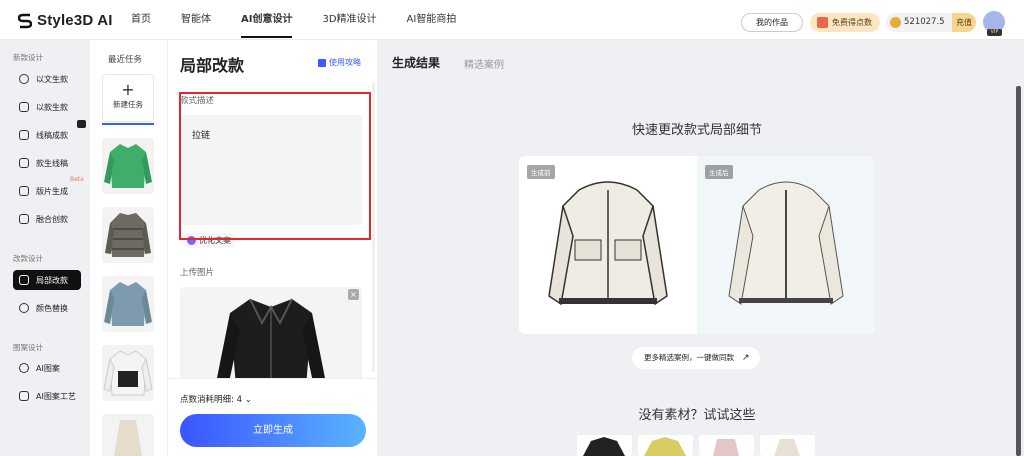 The height and width of the screenshot is (456, 1024). What do you see at coordinates (852, 22) in the screenshot?
I see `free-credits-label: 免费得点数` at bounding box center [852, 22].